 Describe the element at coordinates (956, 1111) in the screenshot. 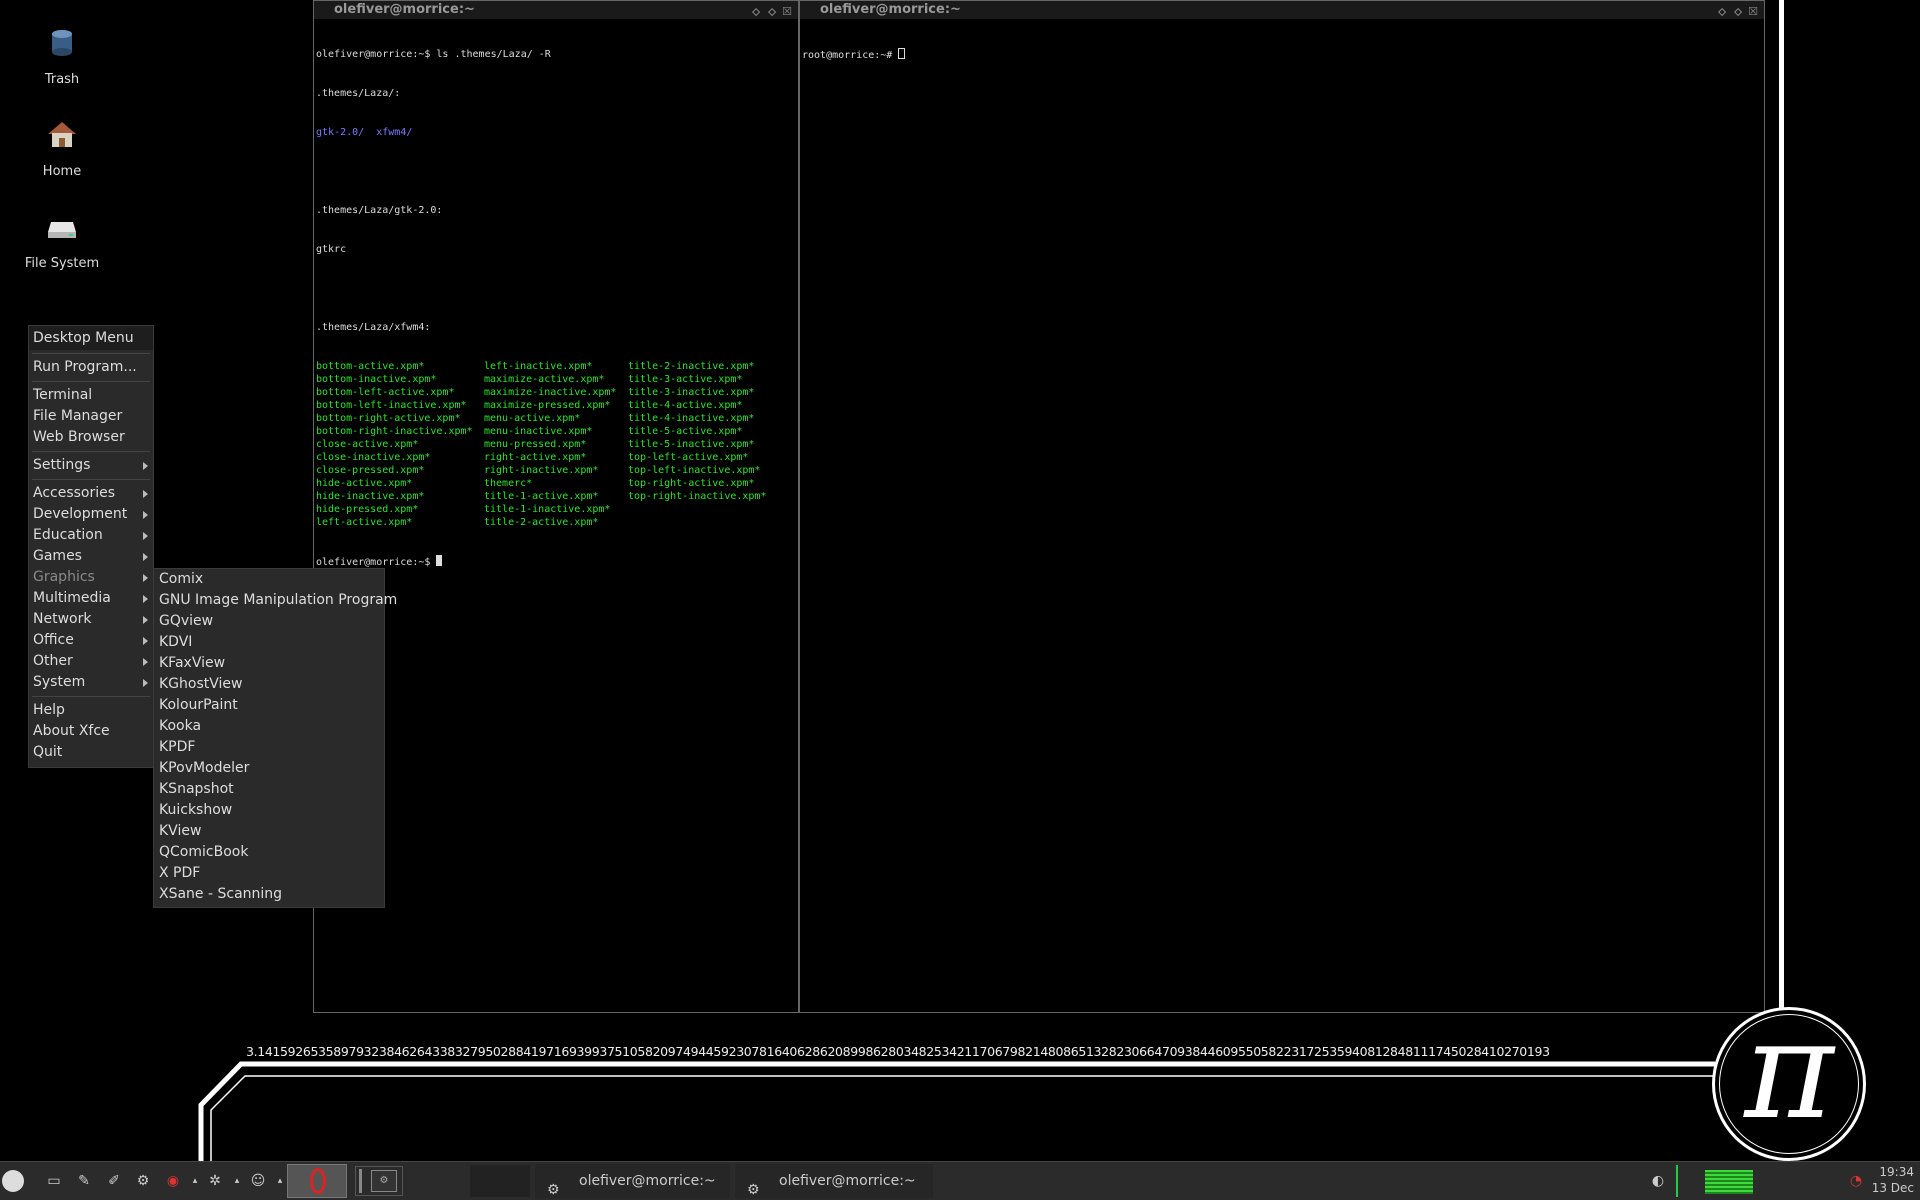

I see `decorative-frame` at that location.